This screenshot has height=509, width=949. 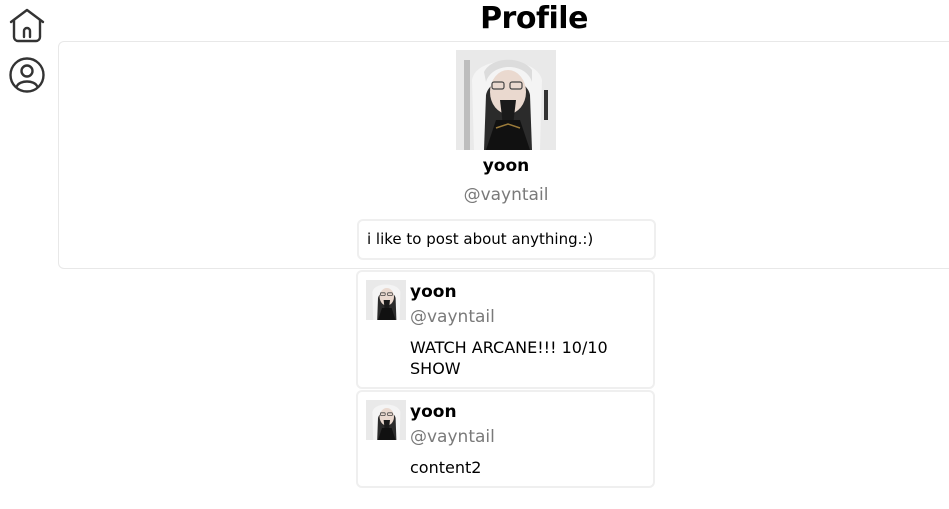 What do you see at coordinates (506, 239) in the screenshot?
I see `profile-bio: i like to post about anything.:)` at bounding box center [506, 239].